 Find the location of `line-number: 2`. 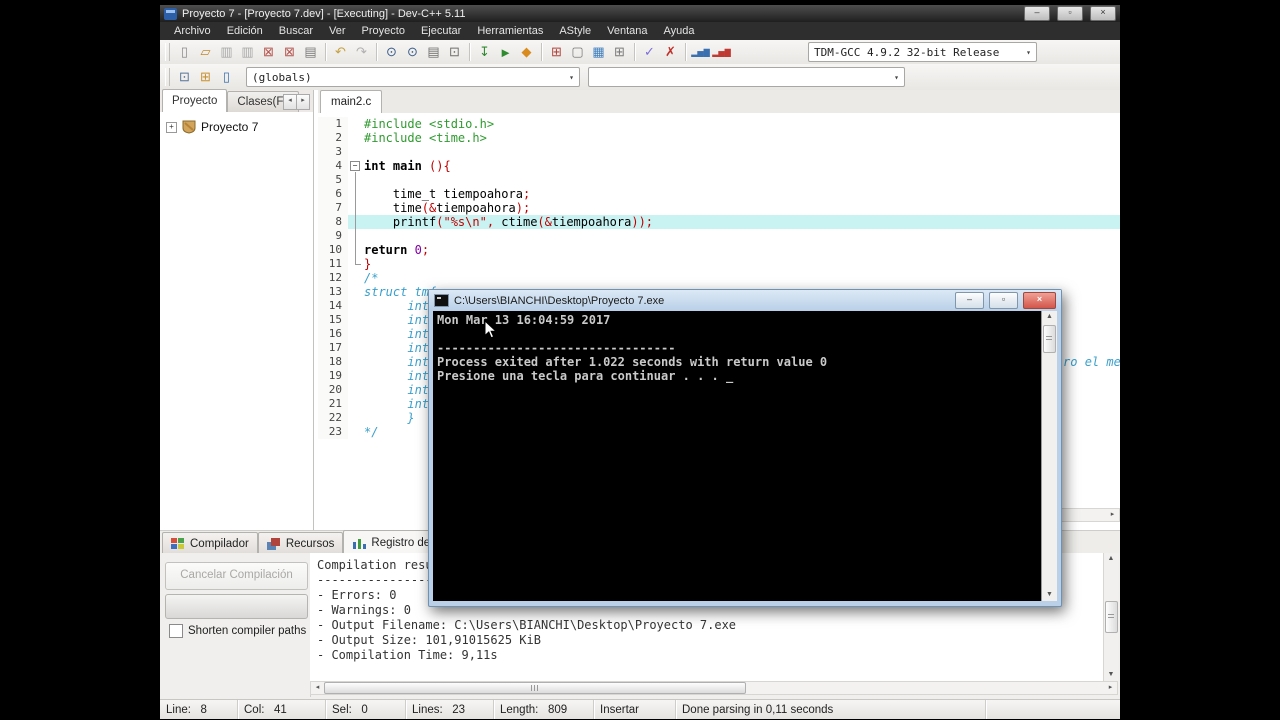

line-number: 2 is located at coordinates (333, 138).